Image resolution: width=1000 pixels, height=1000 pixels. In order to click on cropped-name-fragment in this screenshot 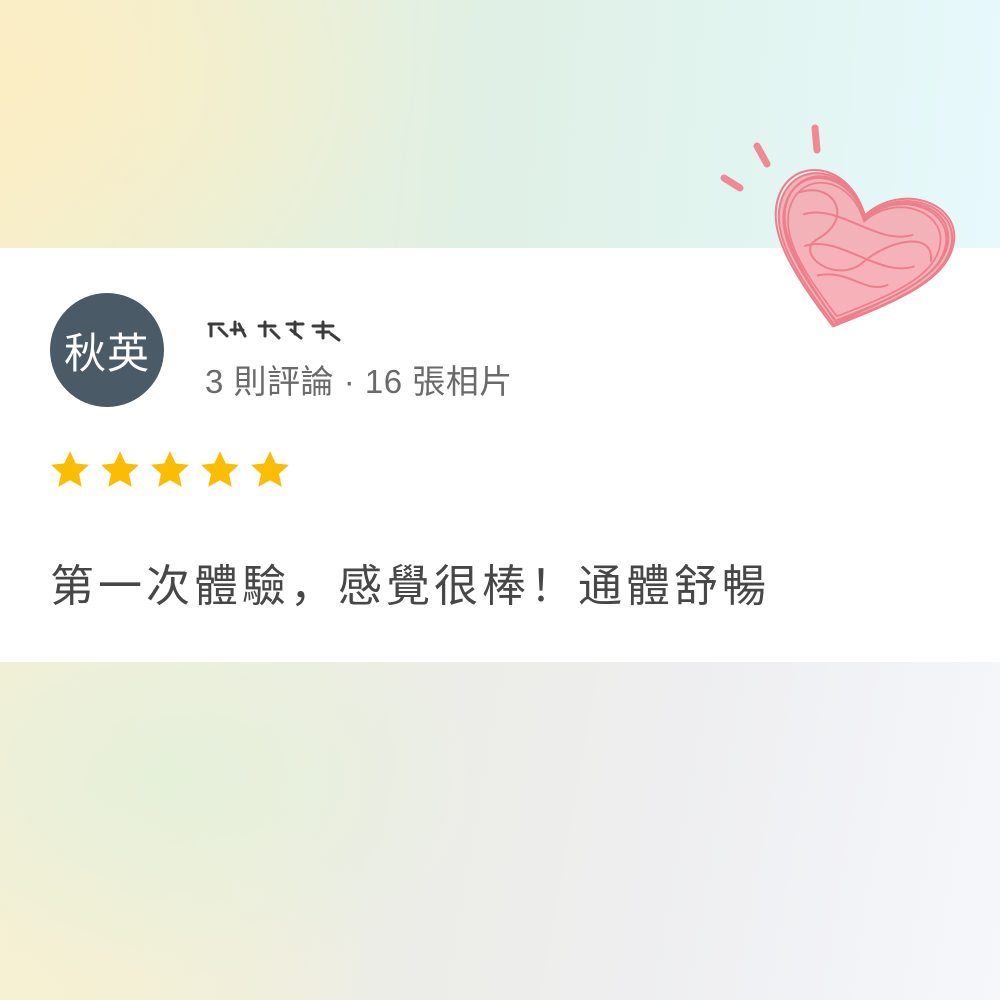, I will do `click(274, 331)`.